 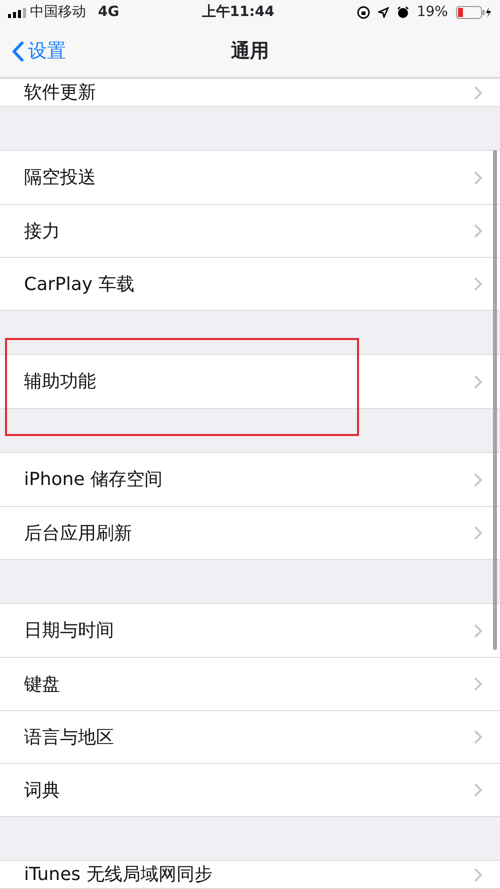 I want to click on battery-percent: 19%, so click(x=432, y=12).